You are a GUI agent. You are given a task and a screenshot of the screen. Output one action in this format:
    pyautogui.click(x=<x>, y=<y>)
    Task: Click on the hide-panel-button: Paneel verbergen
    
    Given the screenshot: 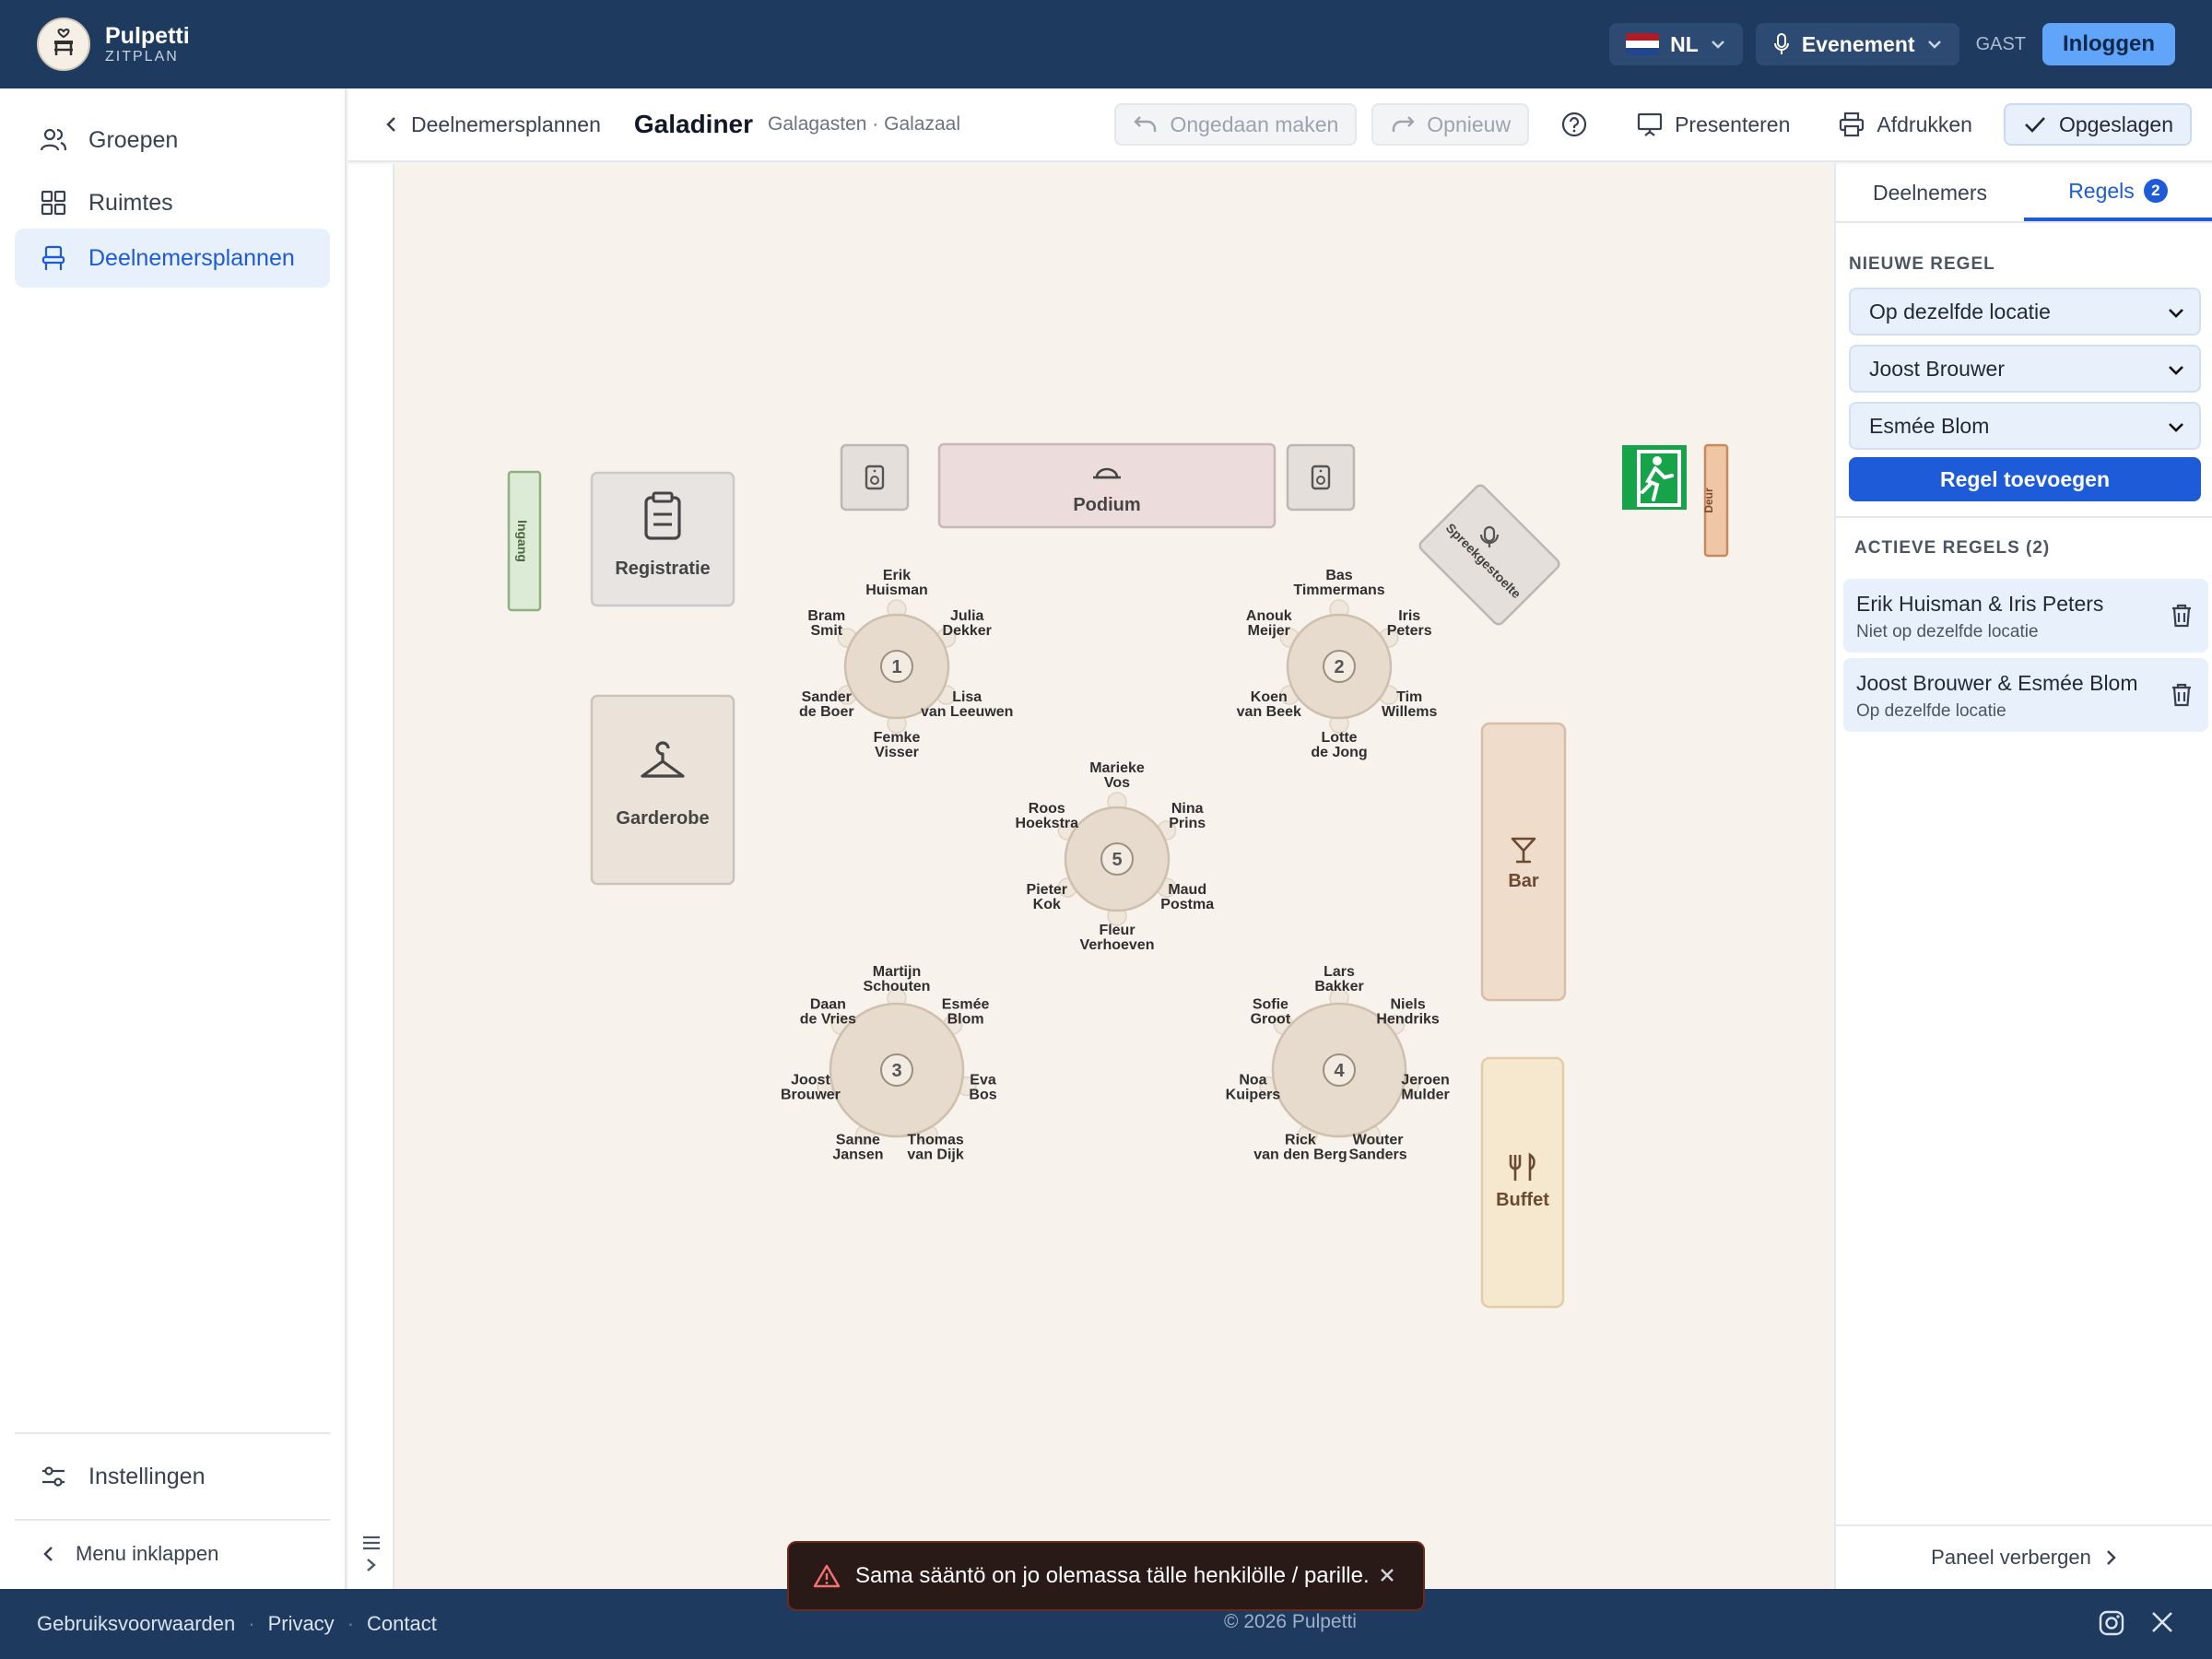 What is the action you would take?
    pyautogui.click(x=2024, y=1556)
    